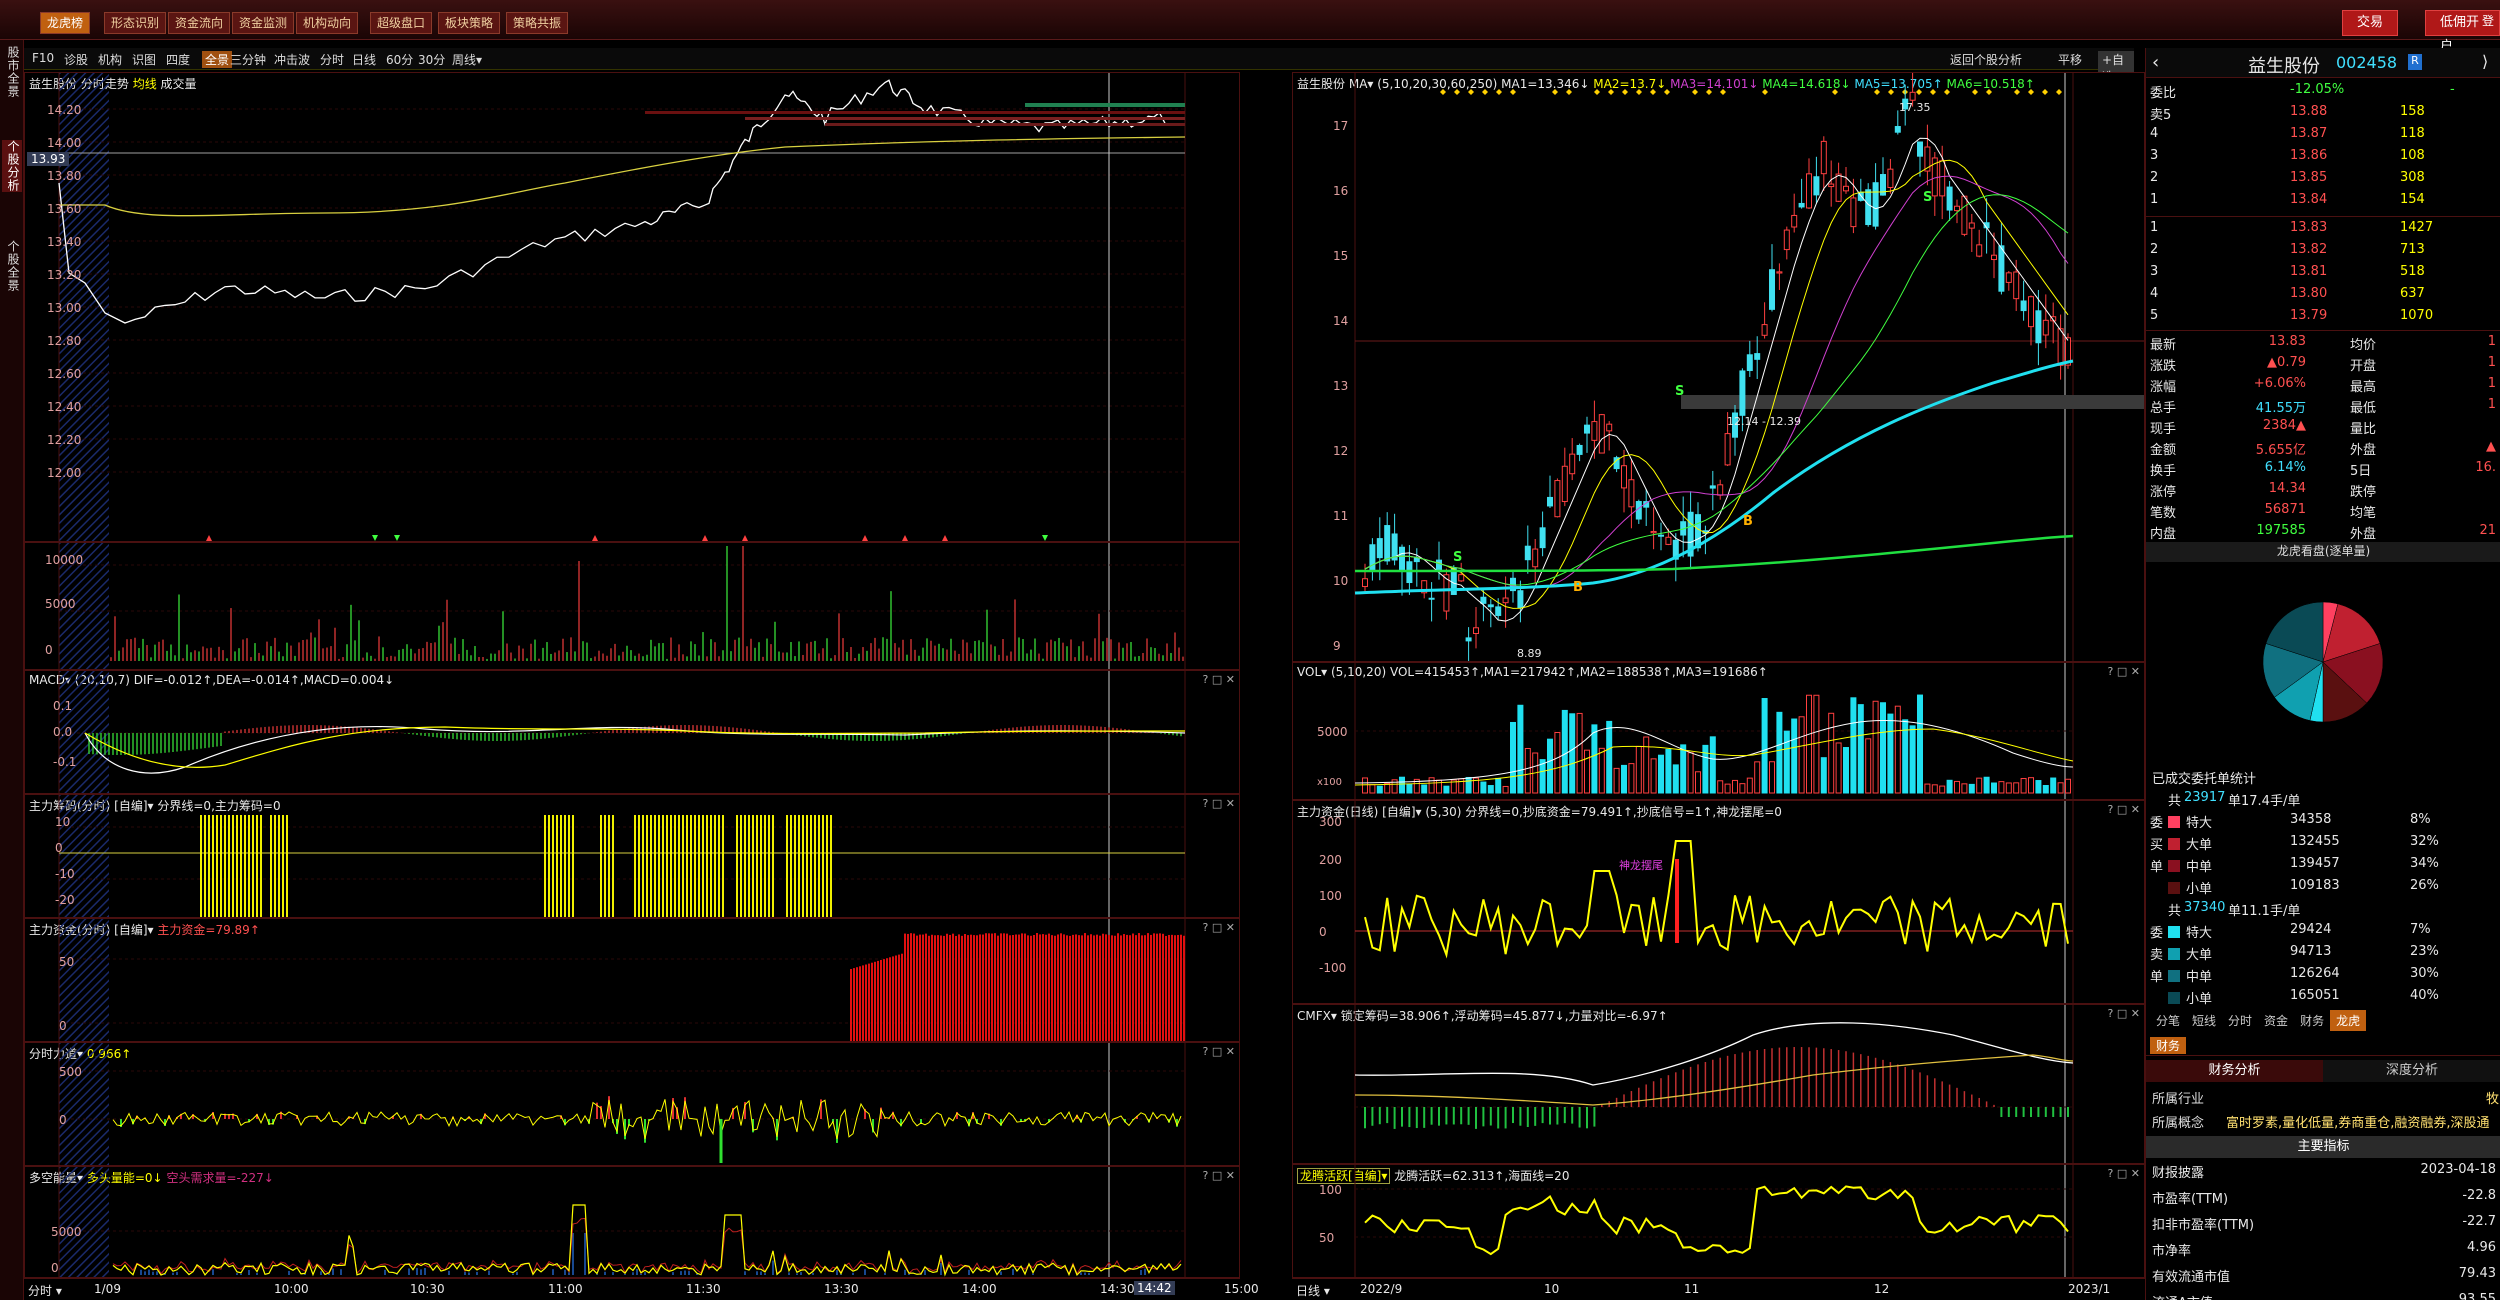 The image size is (2500, 1300). Describe the element at coordinates (2485, 61) in the screenshot. I see `expand-icon: ⟩` at that location.